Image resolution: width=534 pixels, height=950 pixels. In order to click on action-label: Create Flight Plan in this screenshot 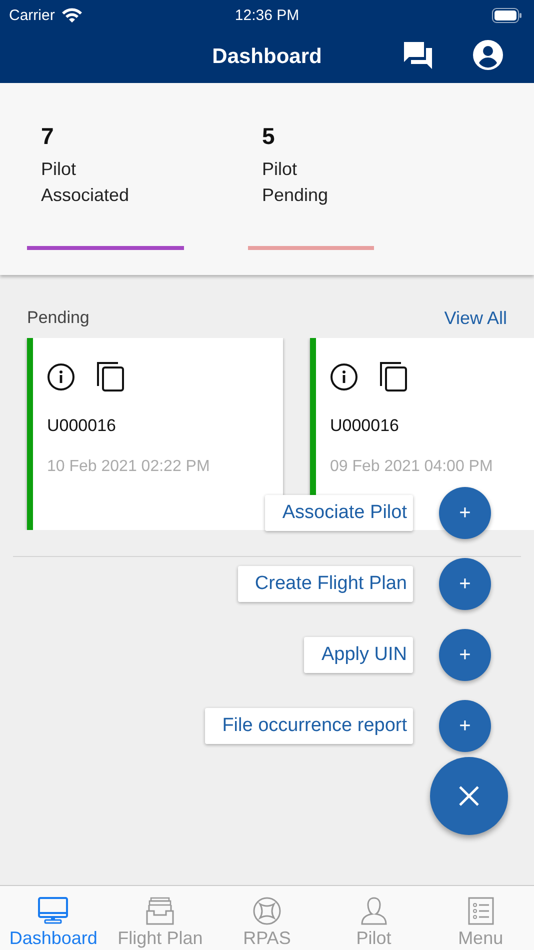, I will do `click(325, 584)`.